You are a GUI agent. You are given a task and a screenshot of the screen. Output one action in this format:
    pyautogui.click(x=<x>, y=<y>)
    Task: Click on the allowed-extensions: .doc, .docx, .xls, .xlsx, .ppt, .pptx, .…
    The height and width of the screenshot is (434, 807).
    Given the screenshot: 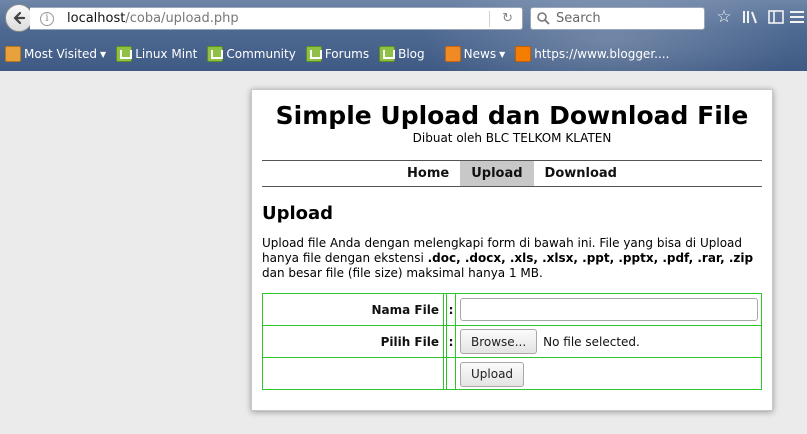 What is the action you would take?
    pyautogui.click(x=590, y=258)
    